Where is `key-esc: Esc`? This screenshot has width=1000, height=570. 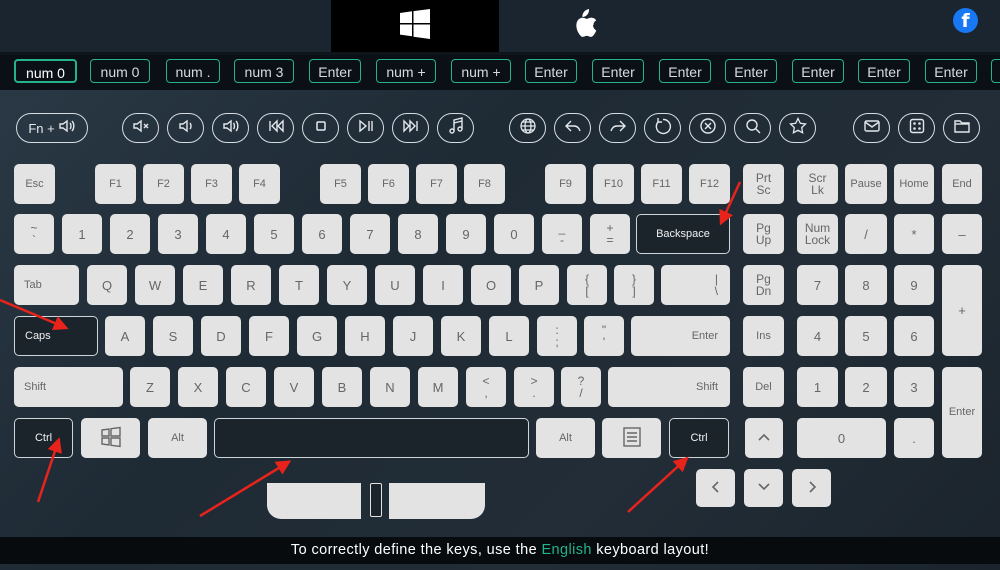 key-esc: Esc is located at coordinates (34, 184).